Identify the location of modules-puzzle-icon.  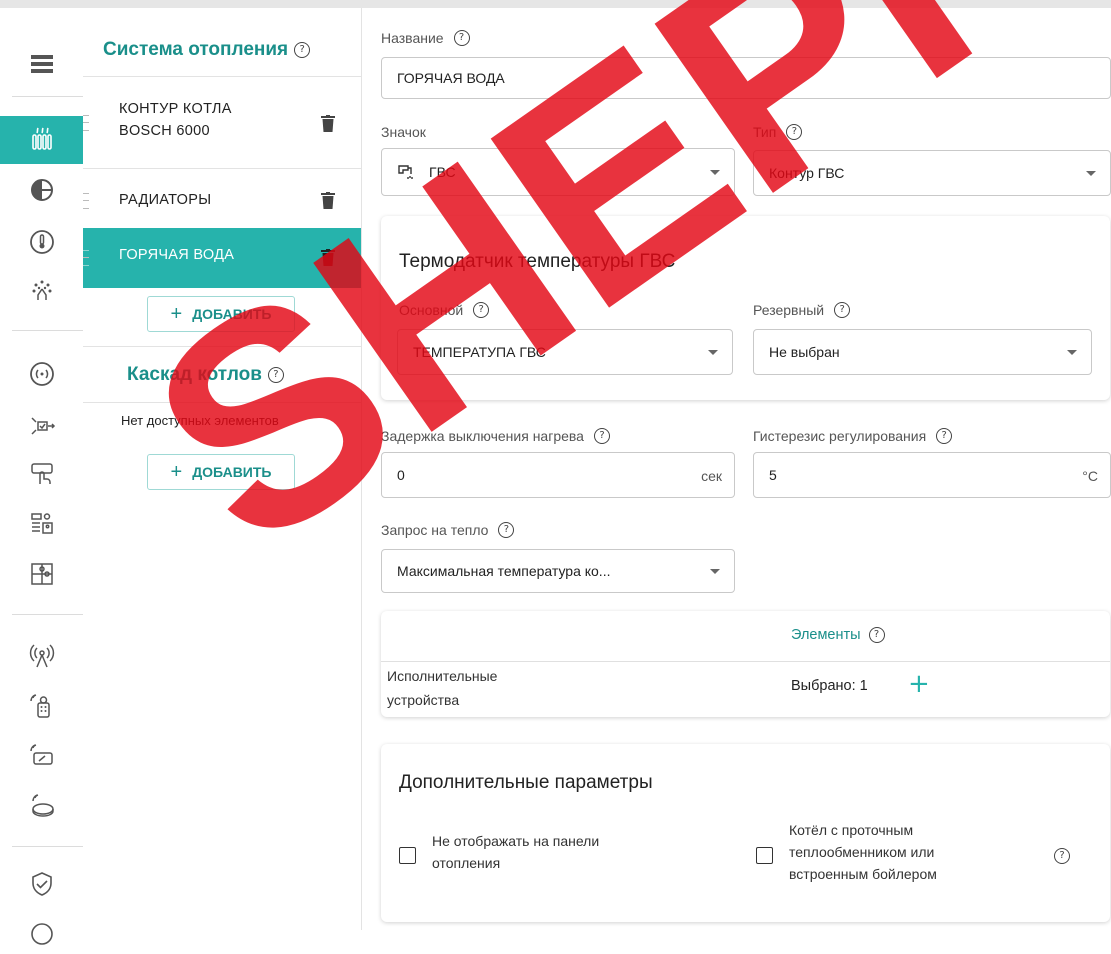
(42, 574).